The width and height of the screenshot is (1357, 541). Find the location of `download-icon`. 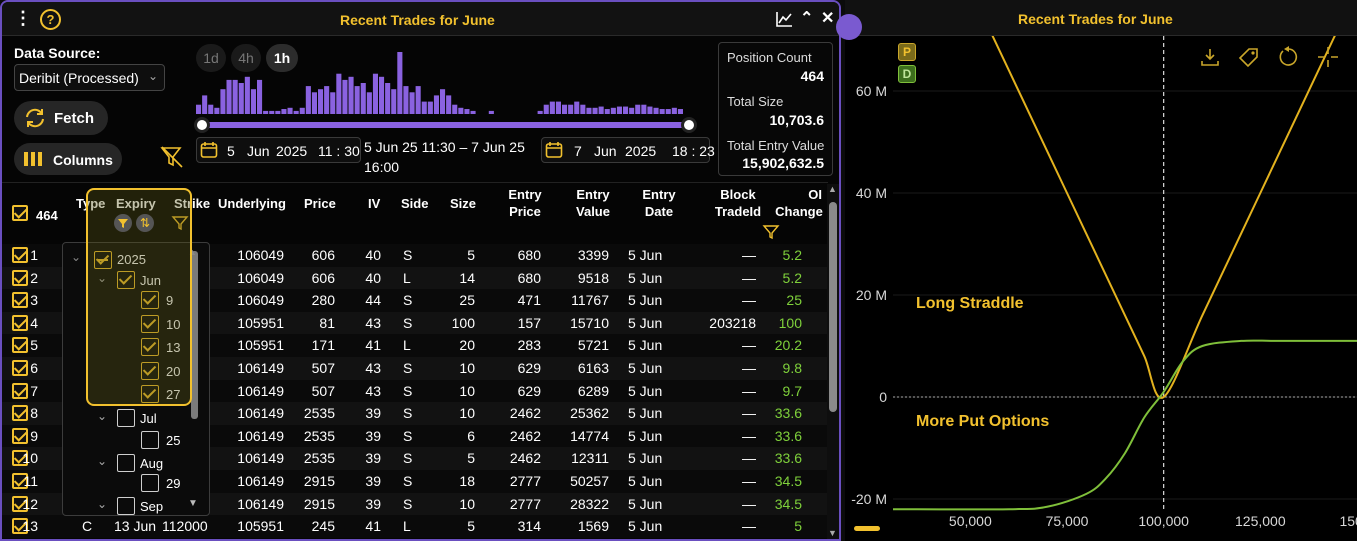

download-icon is located at coordinates (1210, 57).